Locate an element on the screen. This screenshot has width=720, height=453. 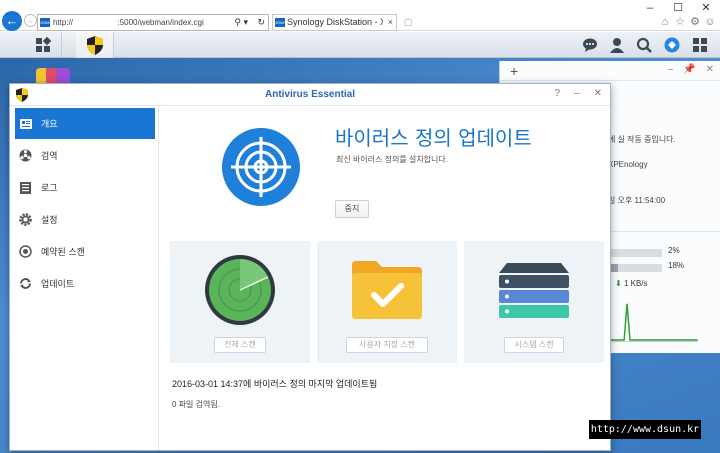
app-minimize-button: – is located at coordinates (577, 93).